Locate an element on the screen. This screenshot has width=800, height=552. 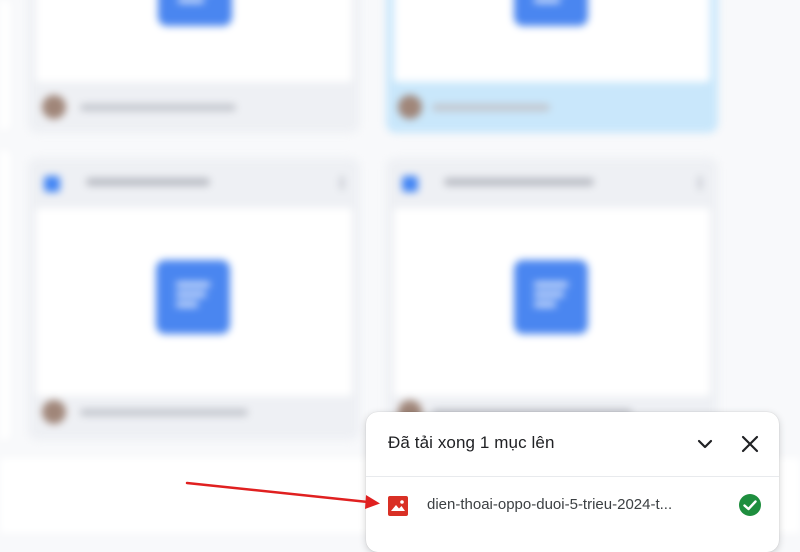
image-file-icon is located at coordinates (398, 506).